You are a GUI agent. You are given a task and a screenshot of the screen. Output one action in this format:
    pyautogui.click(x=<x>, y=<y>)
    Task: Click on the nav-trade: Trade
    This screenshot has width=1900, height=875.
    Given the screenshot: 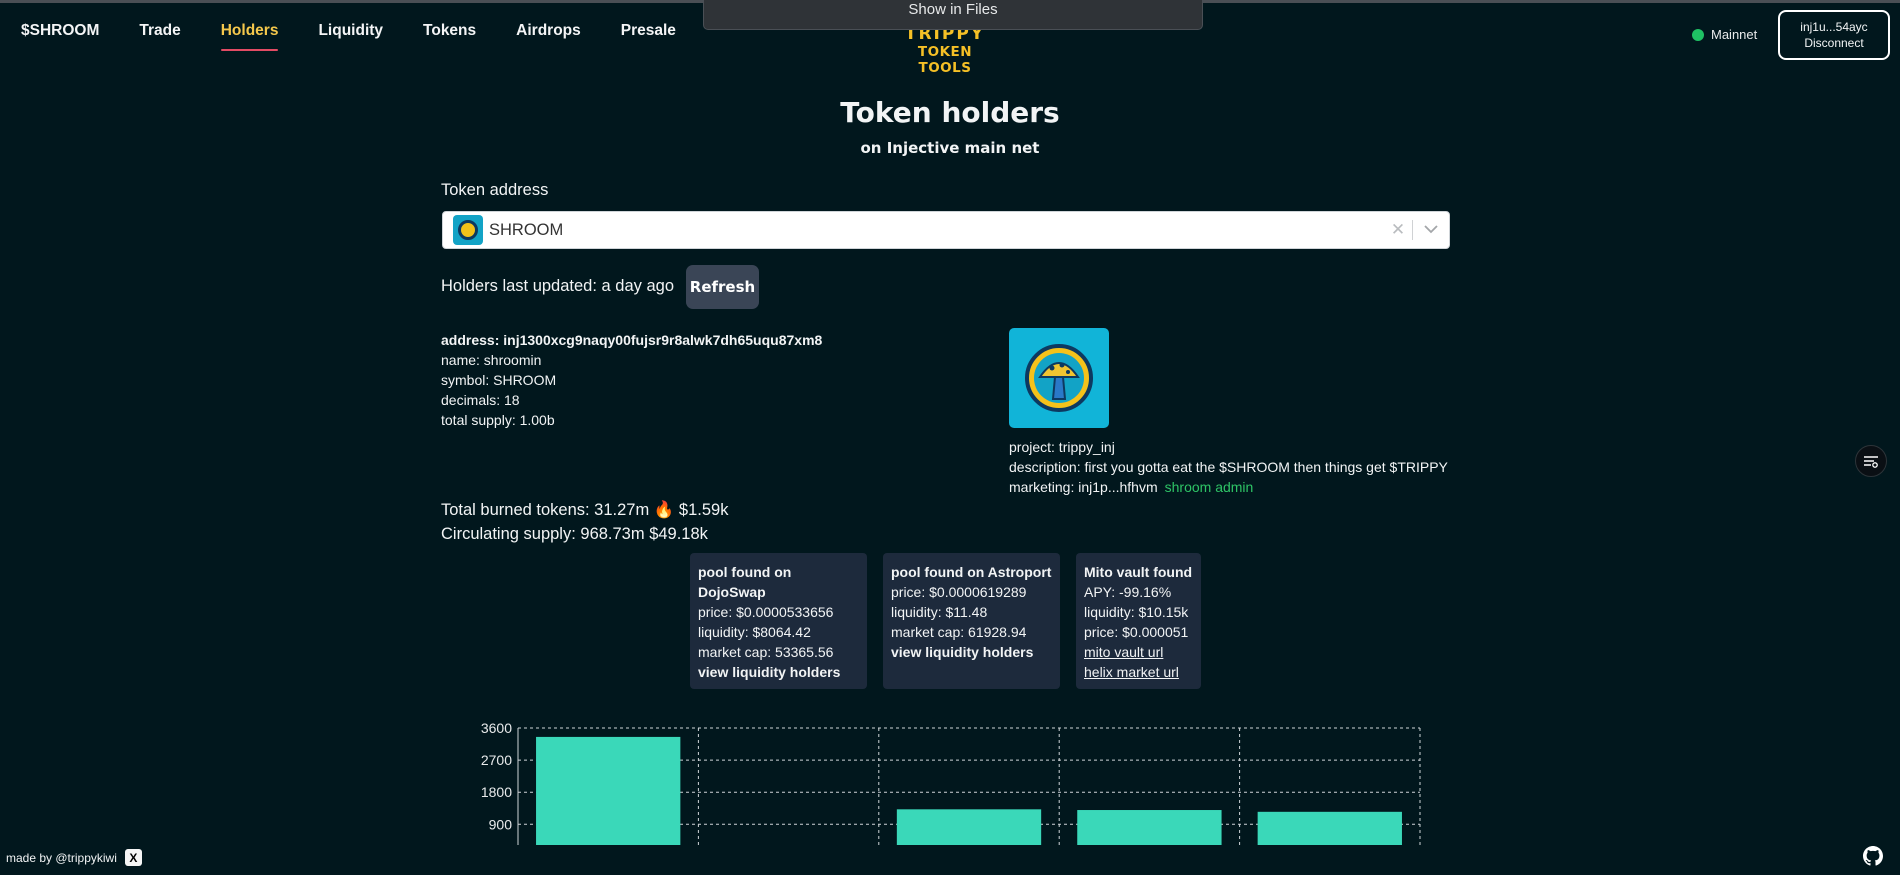 What is the action you would take?
    pyautogui.click(x=159, y=33)
    